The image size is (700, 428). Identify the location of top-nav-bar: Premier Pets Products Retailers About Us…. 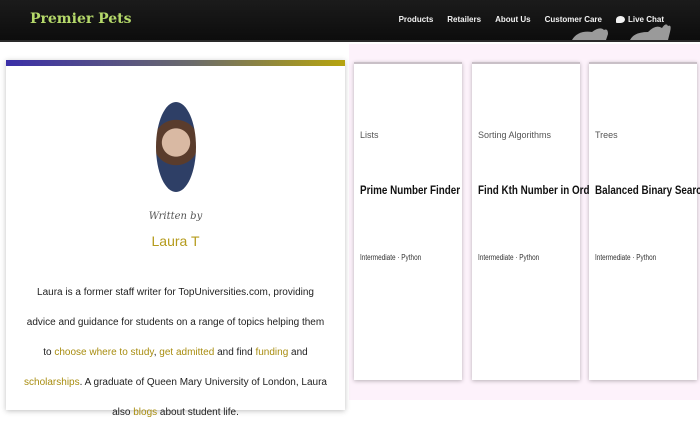
(350, 21).